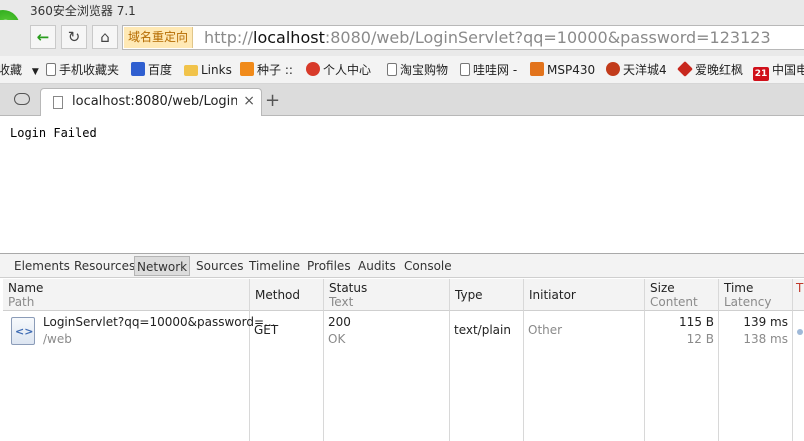  What do you see at coordinates (74, 37) in the screenshot?
I see `refresh-button: ↻` at bounding box center [74, 37].